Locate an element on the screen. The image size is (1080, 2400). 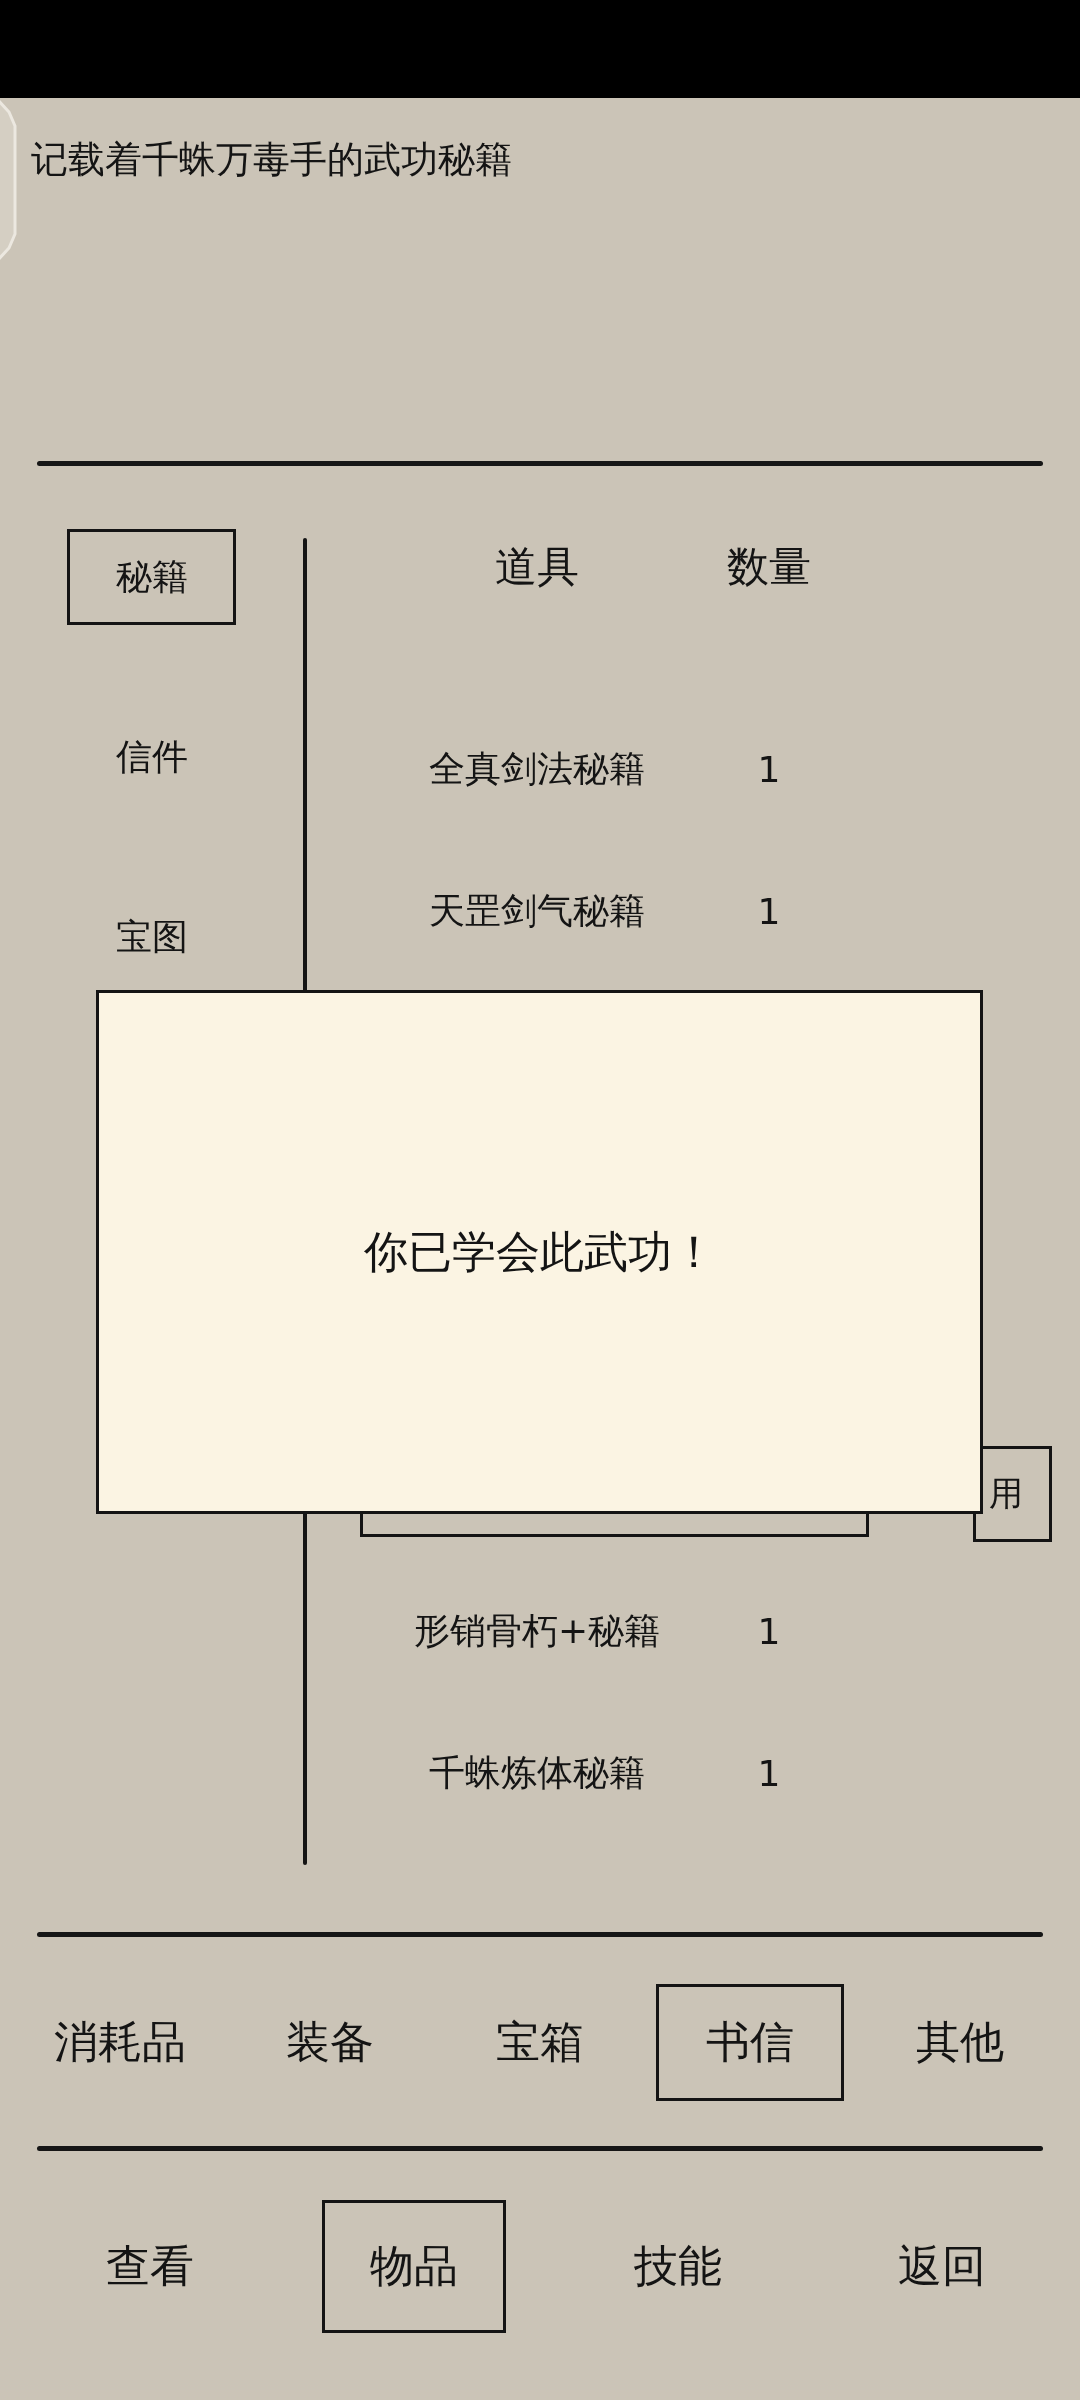
item-name: 全真剑法秘籍 is located at coordinates (537, 768).